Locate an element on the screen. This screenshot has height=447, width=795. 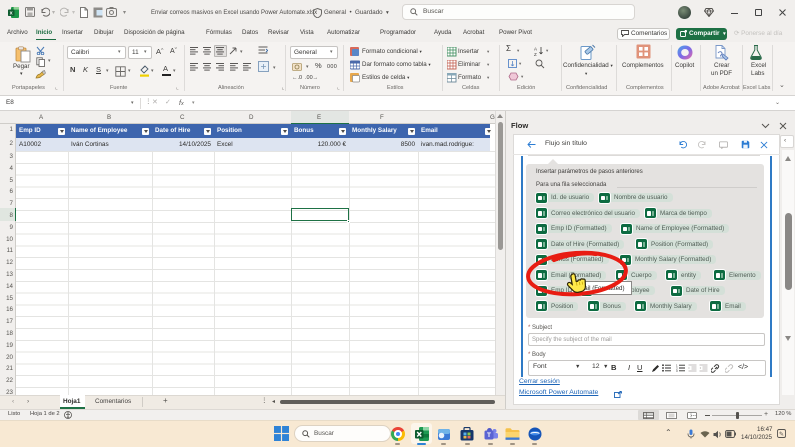
svg-text: A is located at coordinates (535, 49).